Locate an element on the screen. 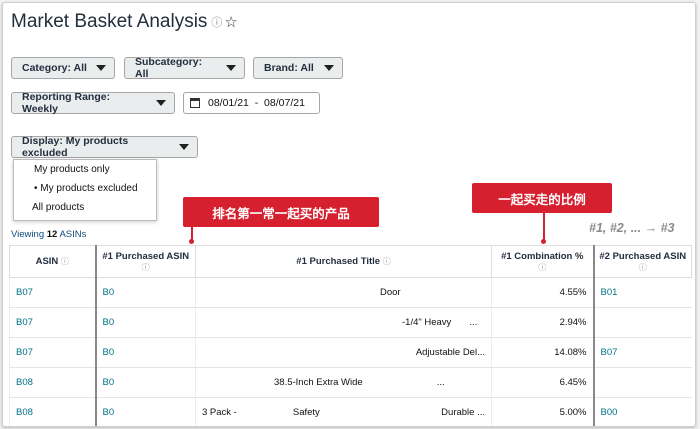  category-dropdown: Category: All is located at coordinates (63, 68).